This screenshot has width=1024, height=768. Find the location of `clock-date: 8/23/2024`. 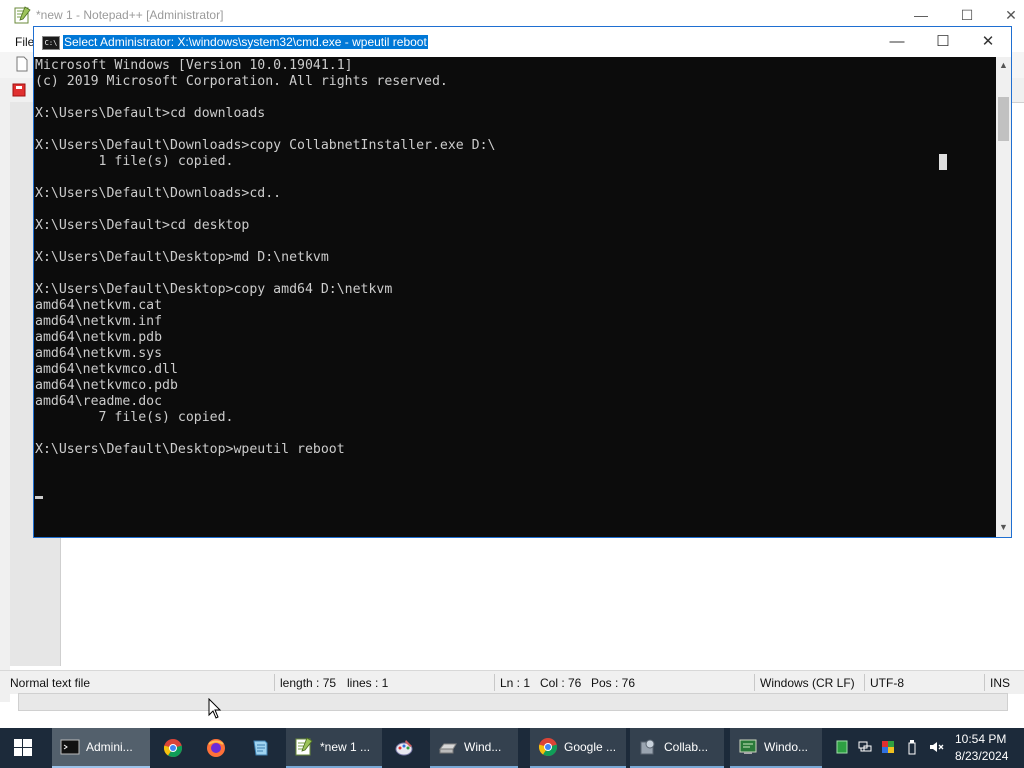

clock-date: 8/23/2024 is located at coordinates (981, 756).